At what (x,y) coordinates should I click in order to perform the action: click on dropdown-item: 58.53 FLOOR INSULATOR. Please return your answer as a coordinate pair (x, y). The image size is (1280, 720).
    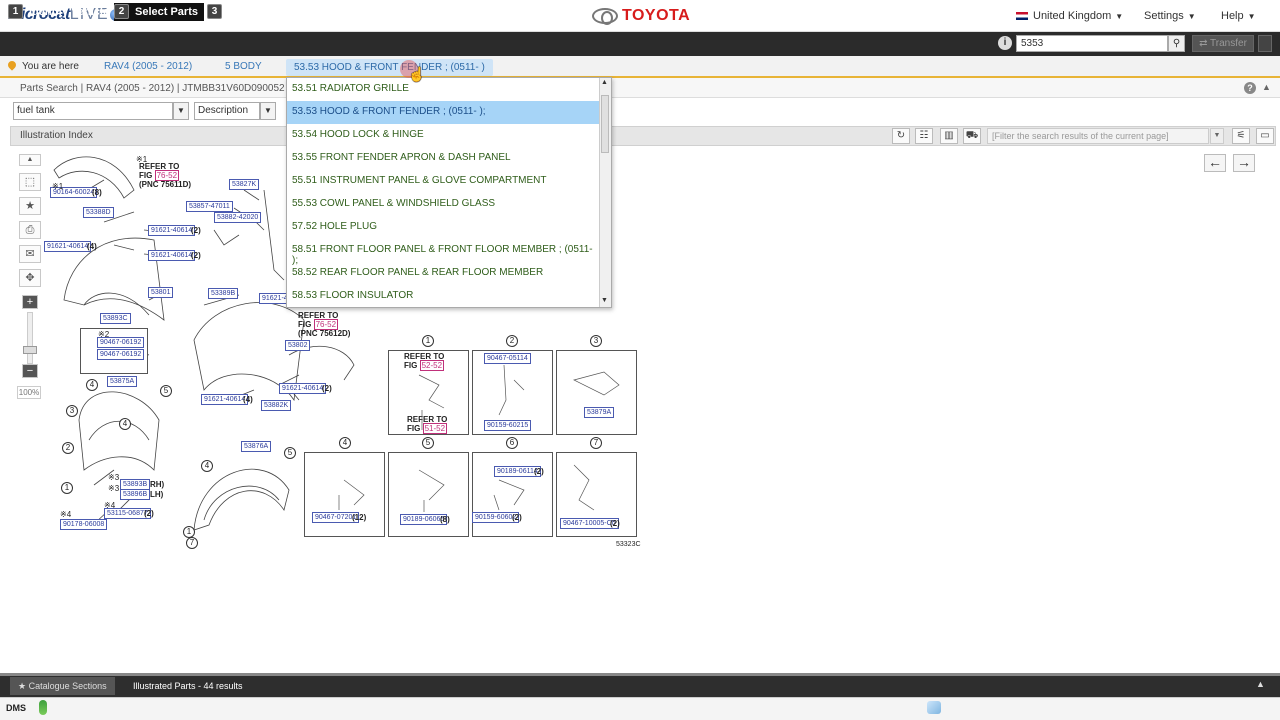
    Looking at the image, I should click on (443, 296).